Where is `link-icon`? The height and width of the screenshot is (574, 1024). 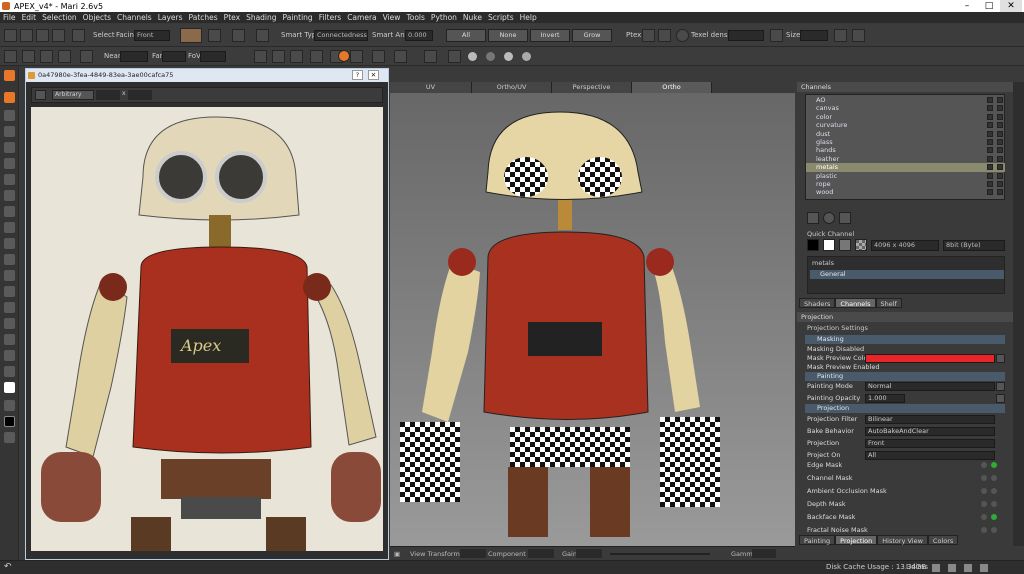
link-icon is located at coordinates (1000, 398).